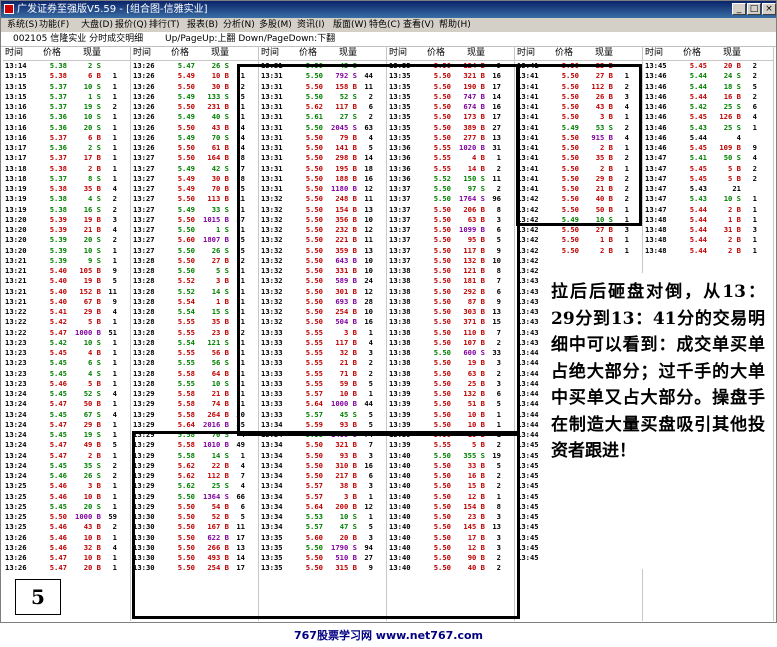 Image resolution: width=777 pixels, height=647 pixels. I want to click on cell-volume: 27 B, so click(220, 260).